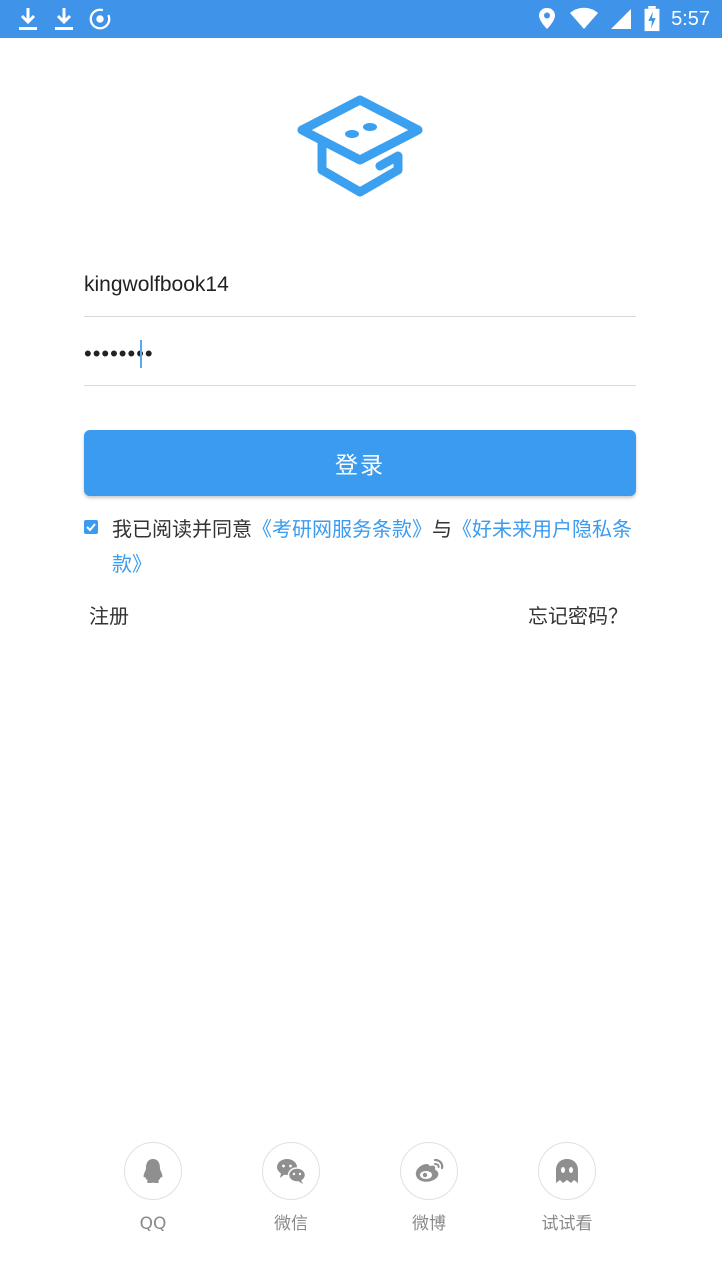  What do you see at coordinates (291, 1224) in the screenshot?
I see `wechat-label: 微信` at bounding box center [291, 1224].